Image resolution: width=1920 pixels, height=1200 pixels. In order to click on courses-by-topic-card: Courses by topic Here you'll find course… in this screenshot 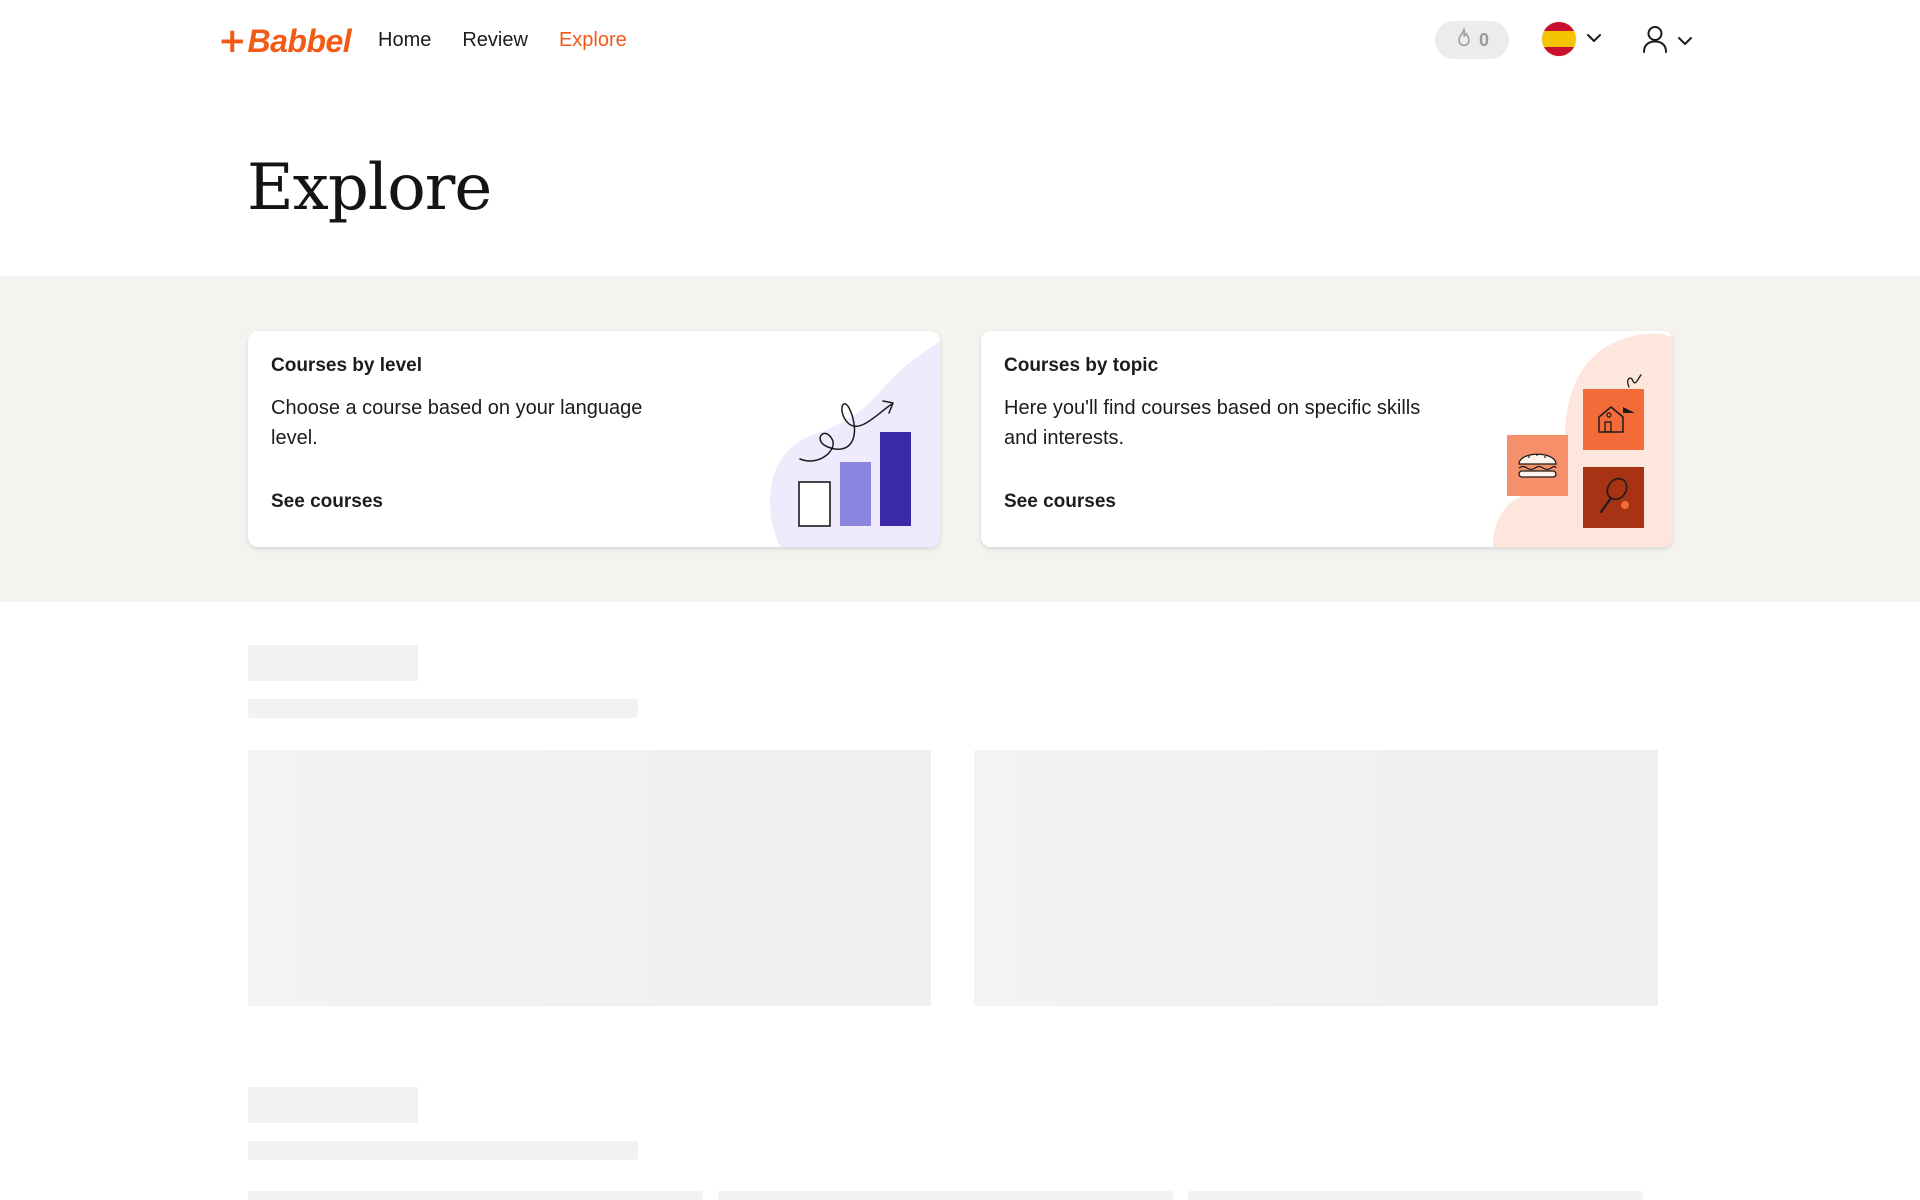, I will do `click(1327, 439)`.